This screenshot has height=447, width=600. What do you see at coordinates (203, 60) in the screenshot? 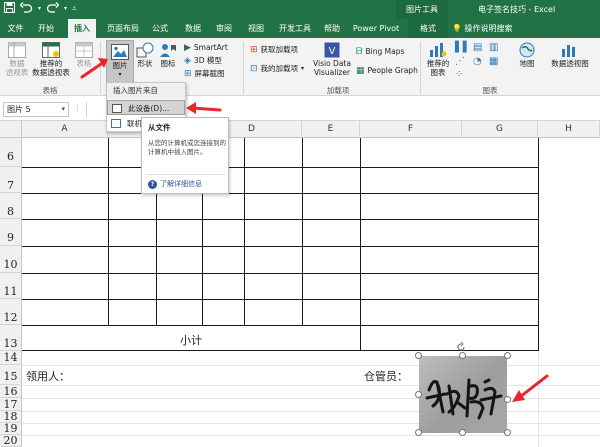
I see `3d-models-button: ◈ 3D 模型` at bounding box center [203, 60].